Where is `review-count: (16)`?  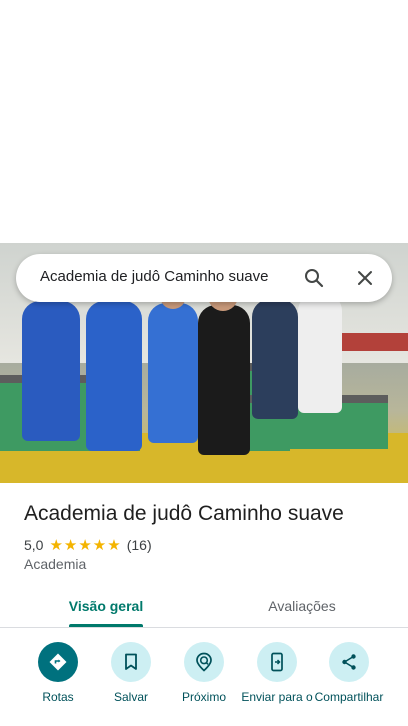
review-count: (16) is located at coordinates (139, 545).